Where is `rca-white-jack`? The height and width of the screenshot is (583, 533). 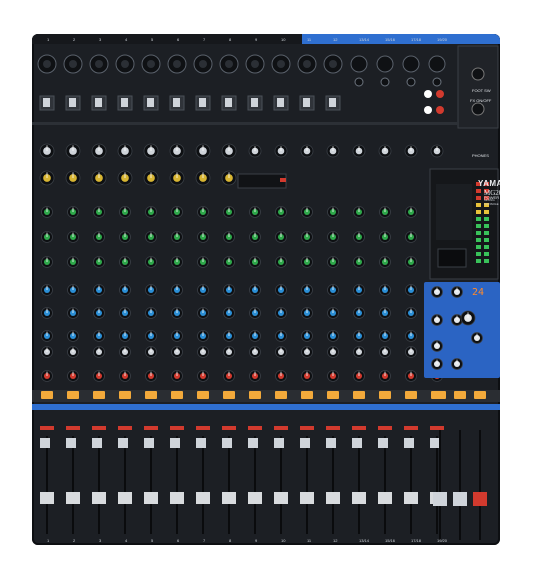
rca-white-jack is located at coordinates (428, 110).